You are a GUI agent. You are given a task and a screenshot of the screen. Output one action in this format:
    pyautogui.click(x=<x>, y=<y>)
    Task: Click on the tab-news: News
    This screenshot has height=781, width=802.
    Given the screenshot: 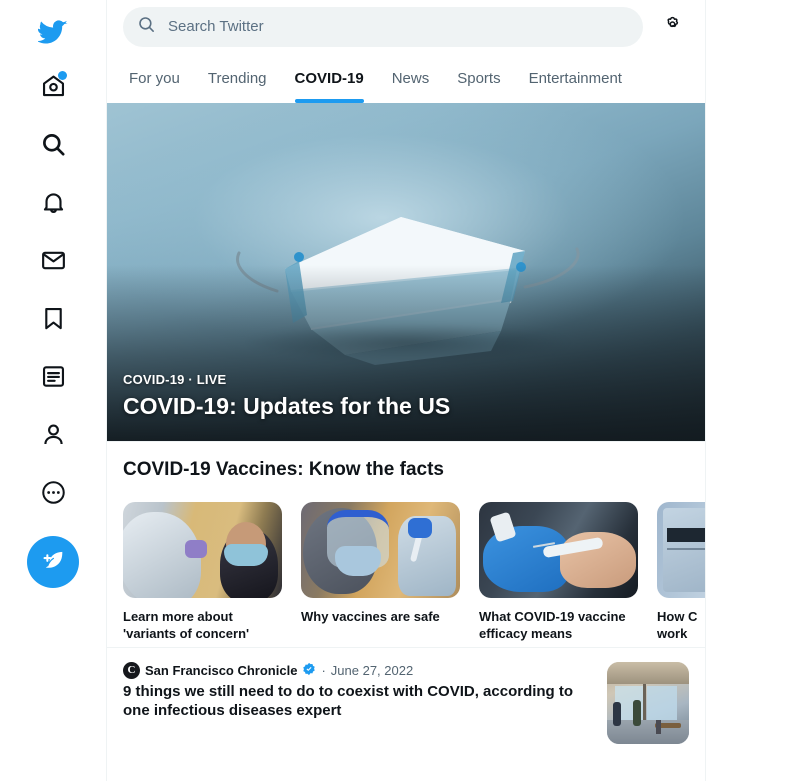 What is the action you would take?
    pyautogui.click(x=411, y=78)
    